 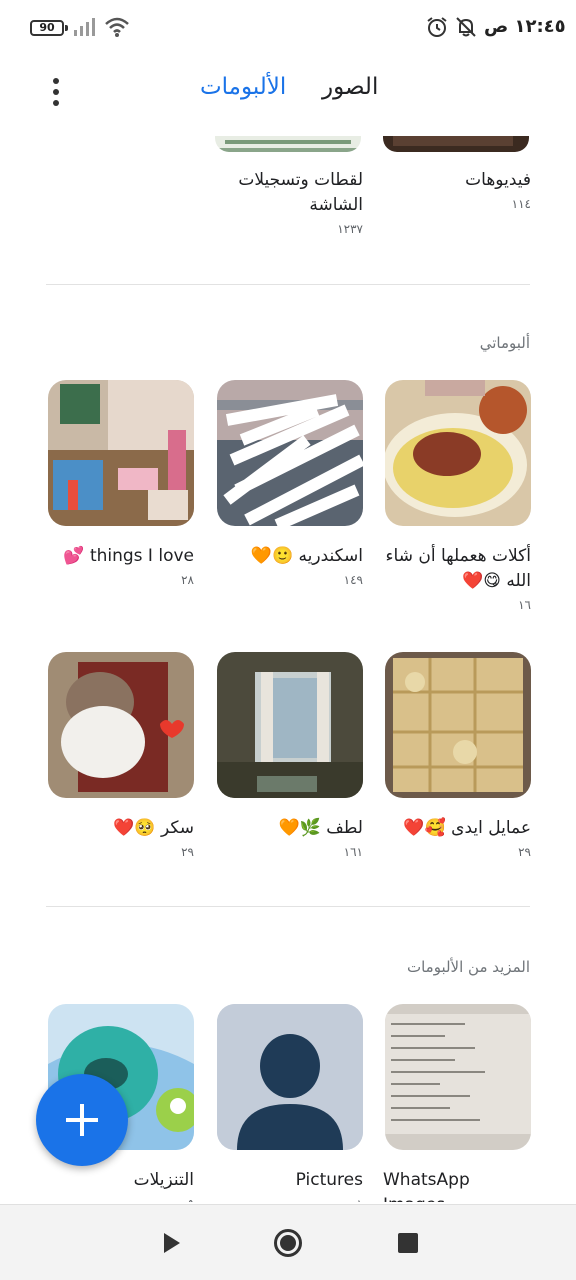 I want to click on battery-icon: 90, so click(x=49, y=28).